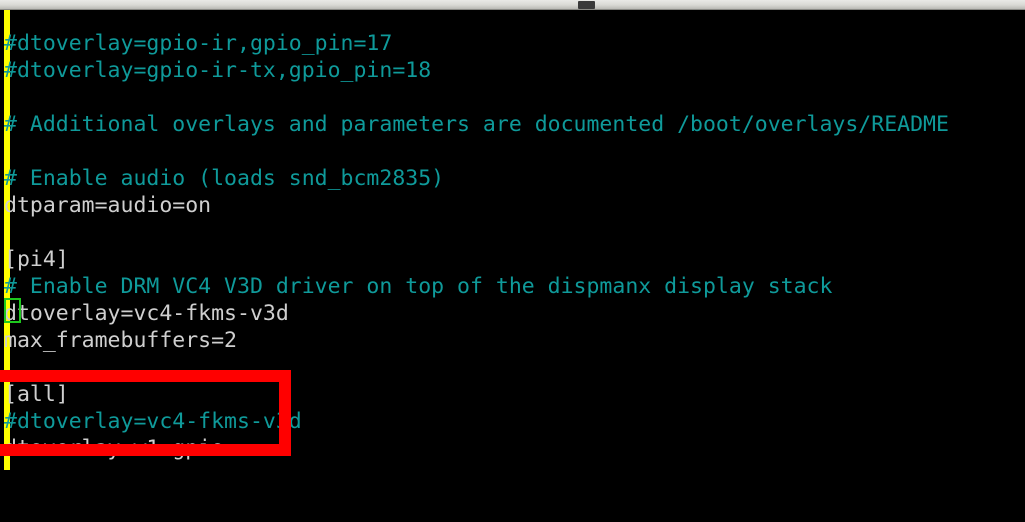 Image resolution: width=1025 pixels, height=522 pixels. Describe the element at coordinates (198, 43) in the screenshot. I see `code-line: #dtoverlay=gpio-ir,gpio_pin=17` at that location.